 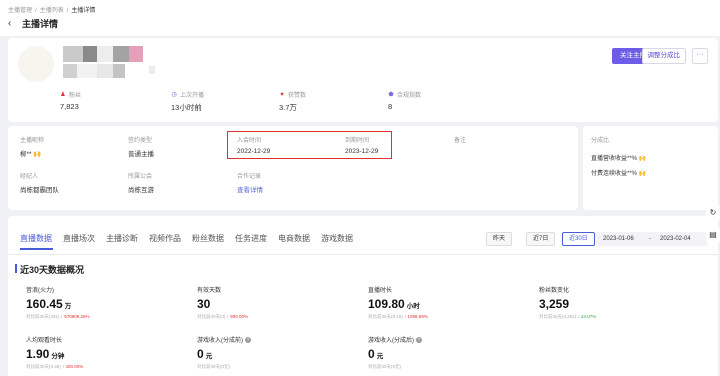 What do you see at coordinates (650, 168) in the screenshot?
I see `share-ratio-card: 分成比 直播营收收益**% 🙌 付费连续收益**% 🙌` at bounding box center [650, 168].